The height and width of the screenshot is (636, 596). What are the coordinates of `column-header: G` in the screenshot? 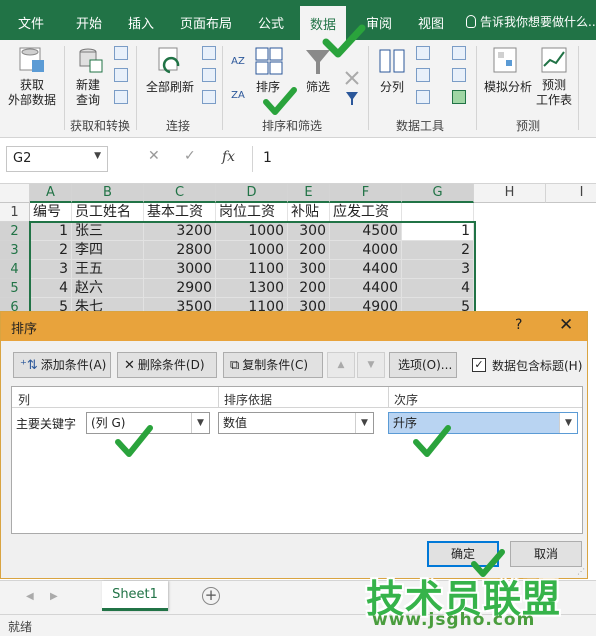 It's located at (438, 193).